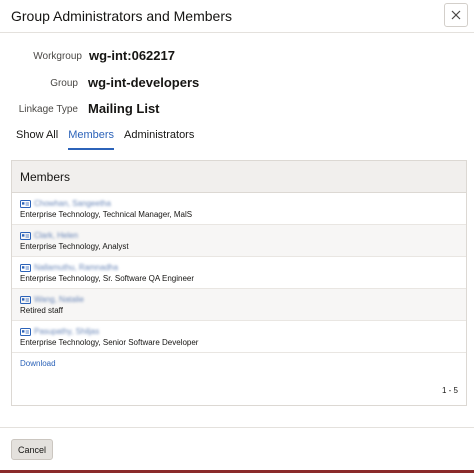  What do you see at coordinates (48, 109) in the screenshot?
I see `linkage-type-label: Linkage Type` at bounding box center [48, 109].